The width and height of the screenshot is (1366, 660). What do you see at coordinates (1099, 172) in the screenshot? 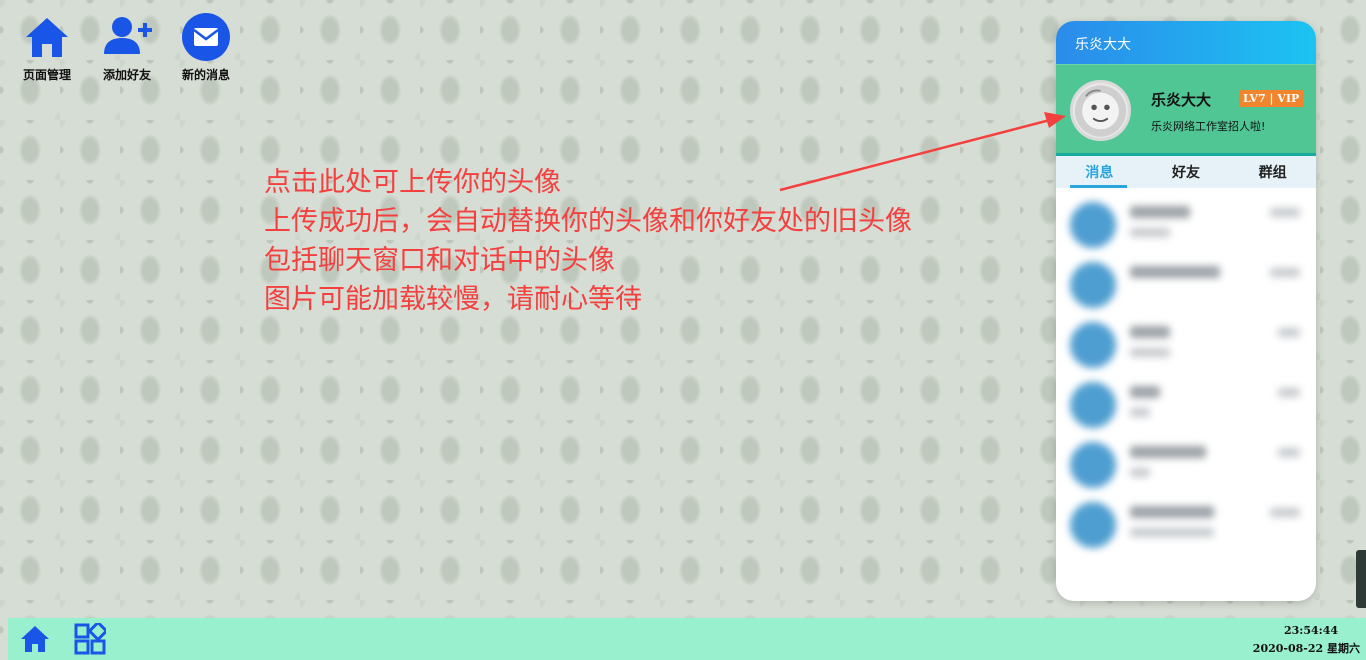
I see `tab-messages: 消息` at bounding box center [1099, 172].